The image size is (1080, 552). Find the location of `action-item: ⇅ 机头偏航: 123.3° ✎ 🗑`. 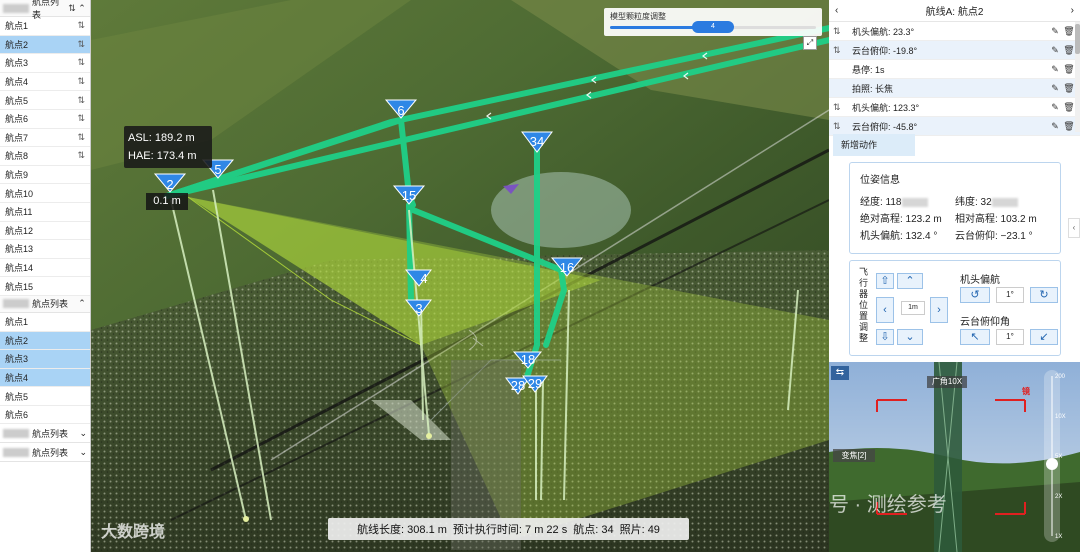

action-item: ⇅ 机头偏航: 123.3° ✎ 🗑 is located at coordinates (954, 107).